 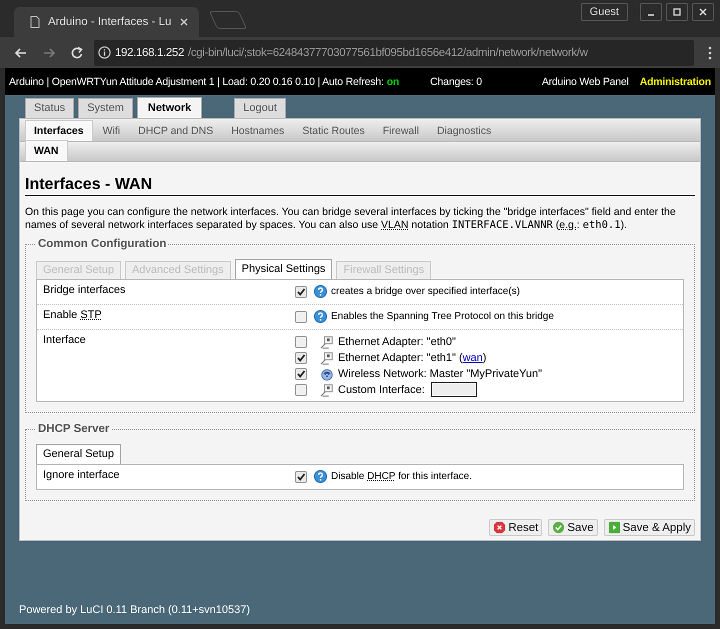 I want to click on footer-text: Powered by LuCI 0.11 Branch (0.11+svn10537), so click(x=135, y=611).